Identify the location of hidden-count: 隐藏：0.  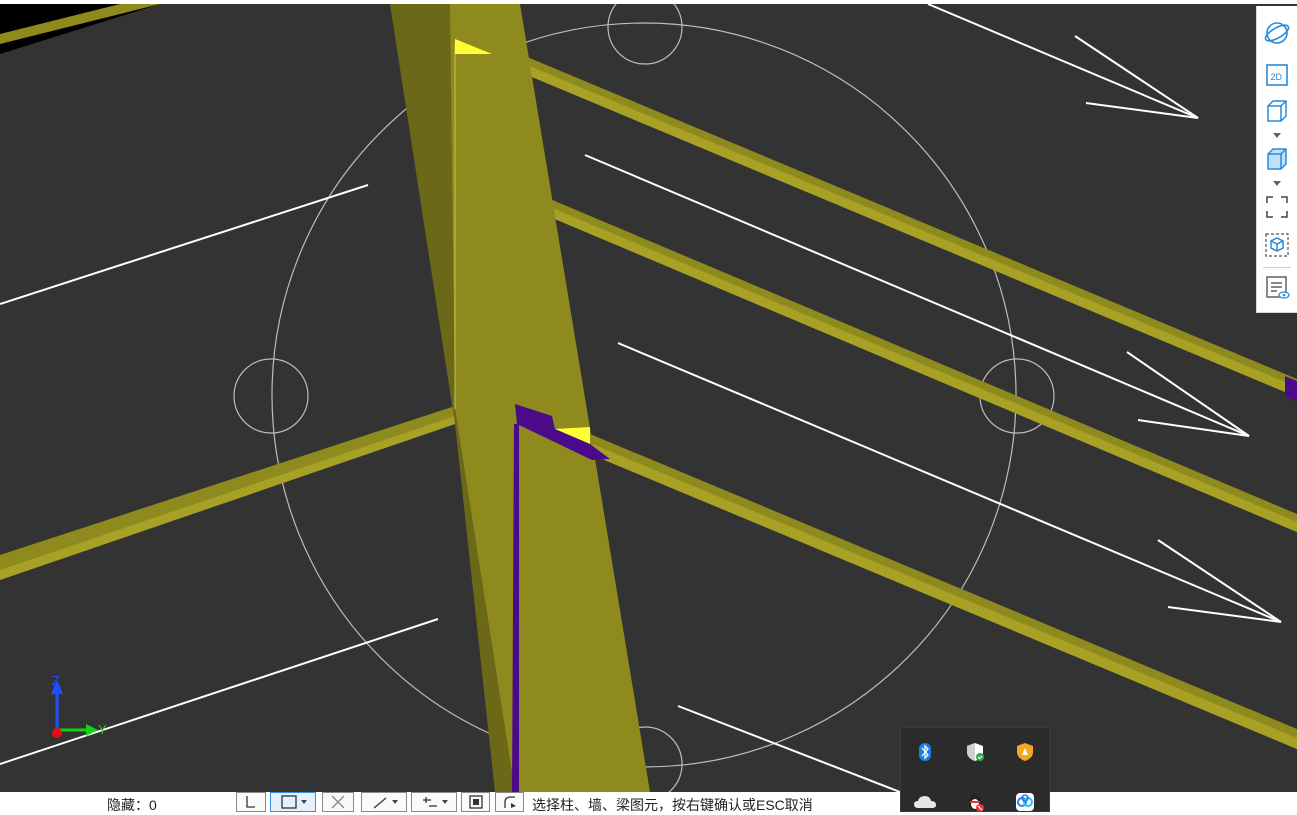
(132, 805).